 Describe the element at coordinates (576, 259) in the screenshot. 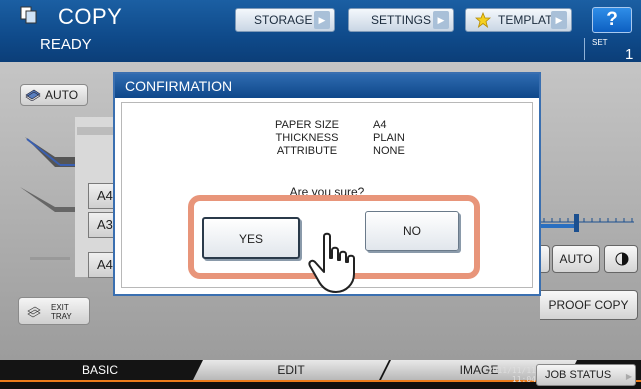

I see `auto-density-button: AUTO` at that location.